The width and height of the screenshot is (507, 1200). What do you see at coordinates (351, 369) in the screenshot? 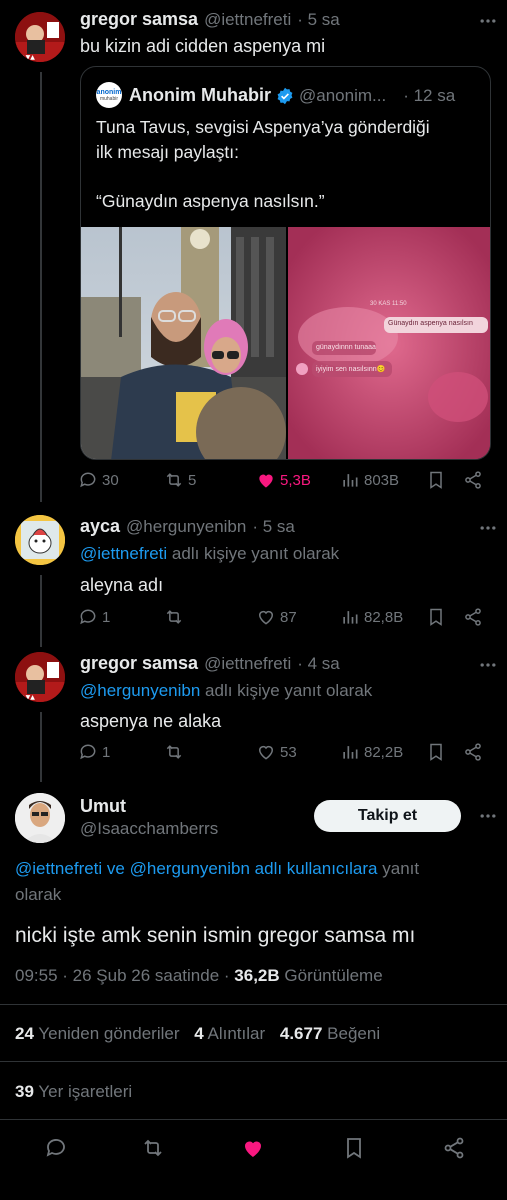
I see `chat-message-received-2: iyiyim sen nasılsınn😊` at bounding box center [351, 369].